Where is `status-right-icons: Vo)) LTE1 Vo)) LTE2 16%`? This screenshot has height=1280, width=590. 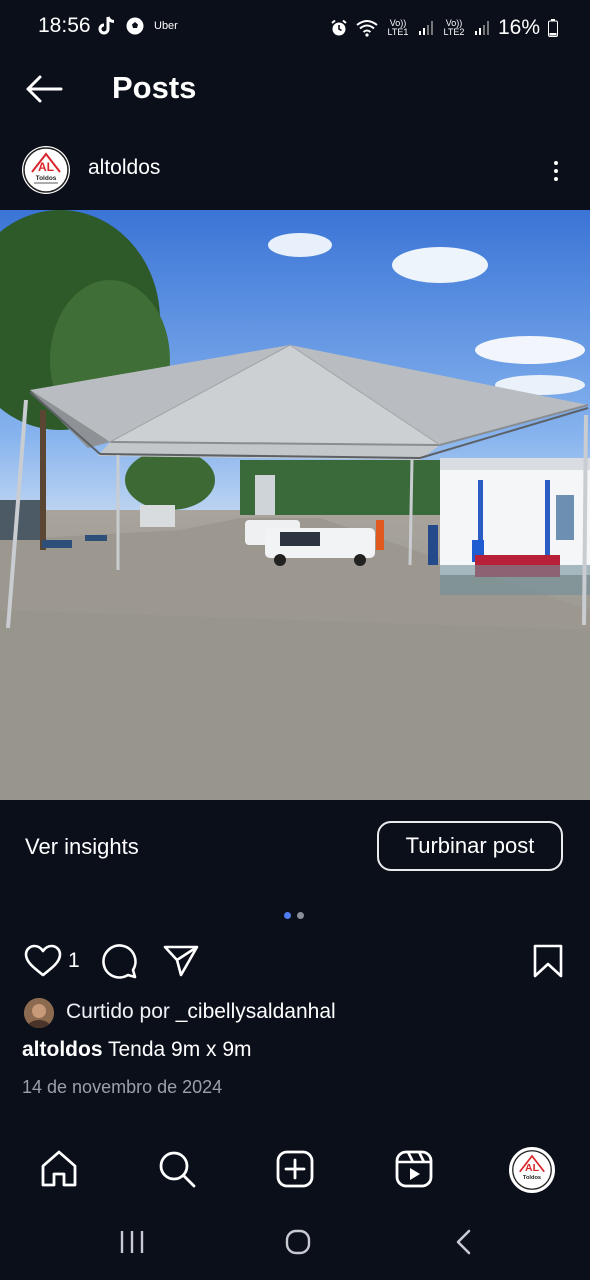
status-right-icons: Vo)) LTE1 Vo)) LTE2 16% is located at coordinates (444, 28).